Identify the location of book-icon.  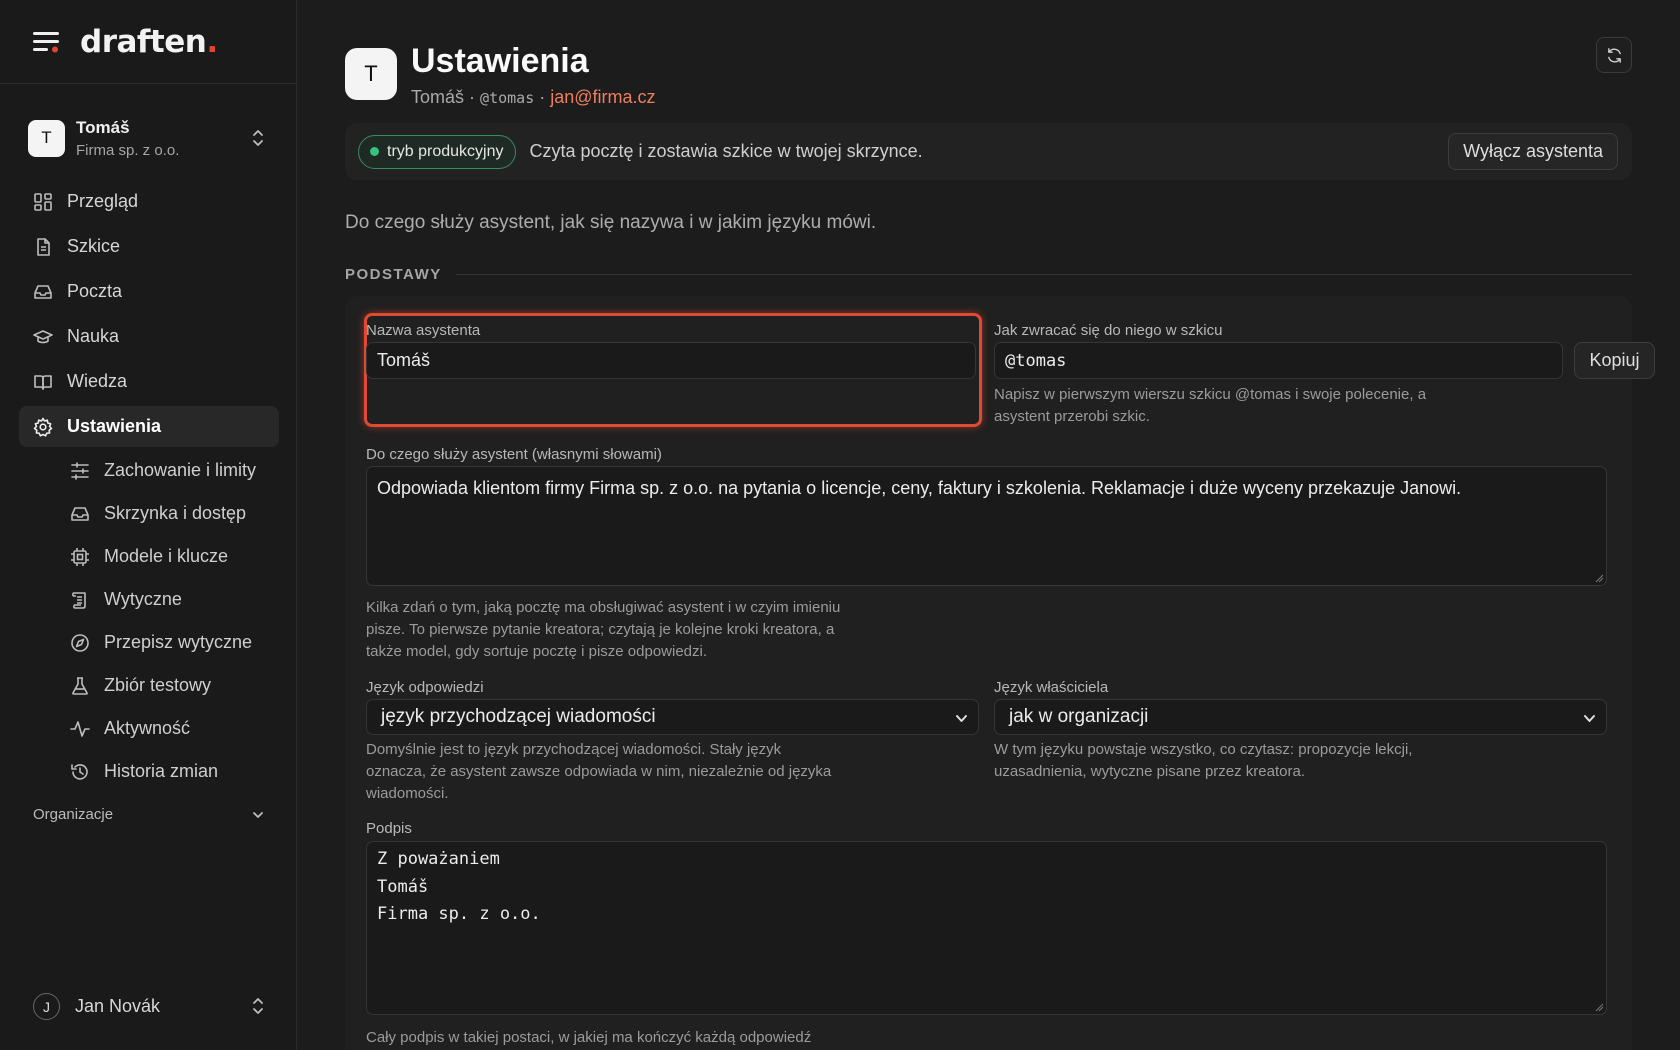
(43, 382).